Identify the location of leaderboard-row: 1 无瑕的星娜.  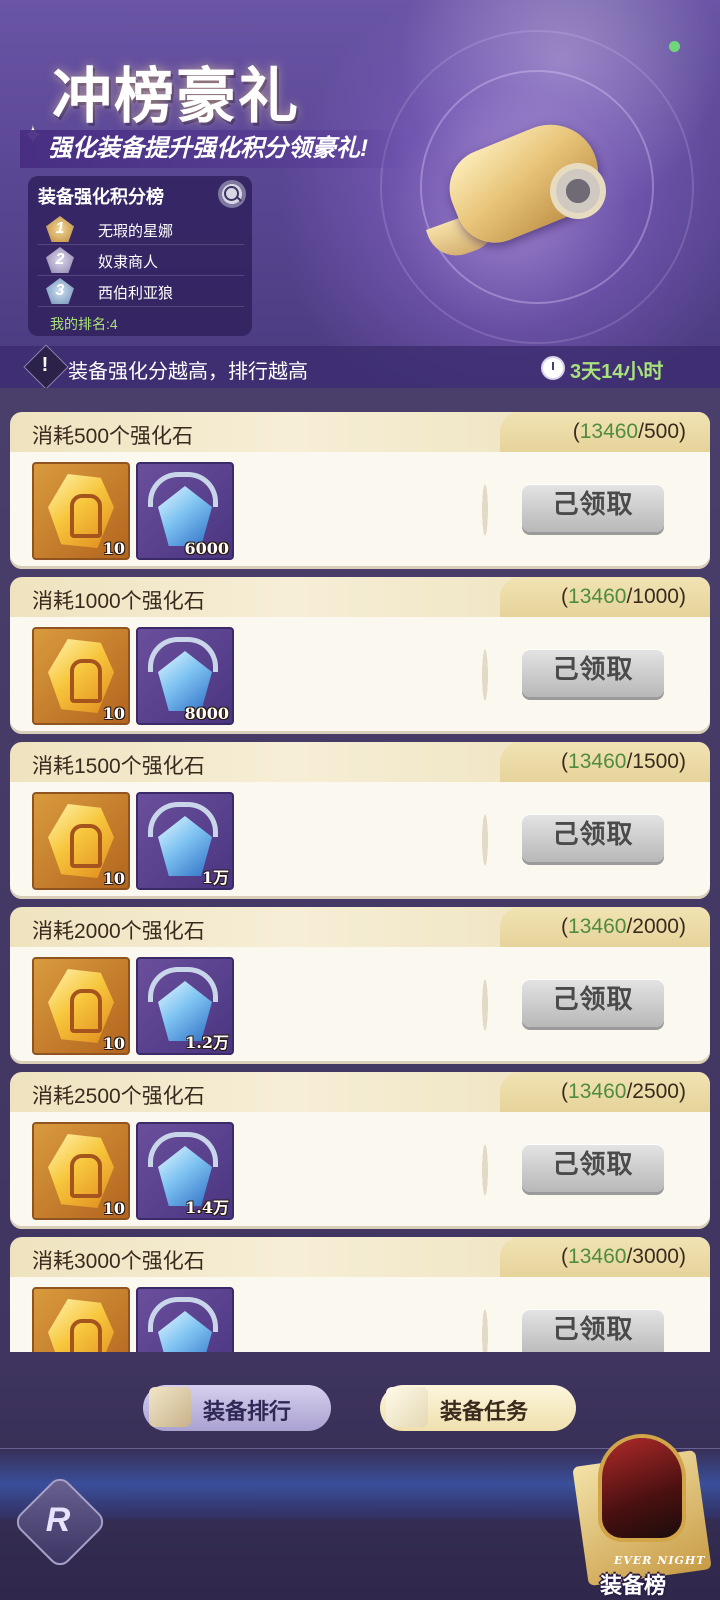
(141, 229).